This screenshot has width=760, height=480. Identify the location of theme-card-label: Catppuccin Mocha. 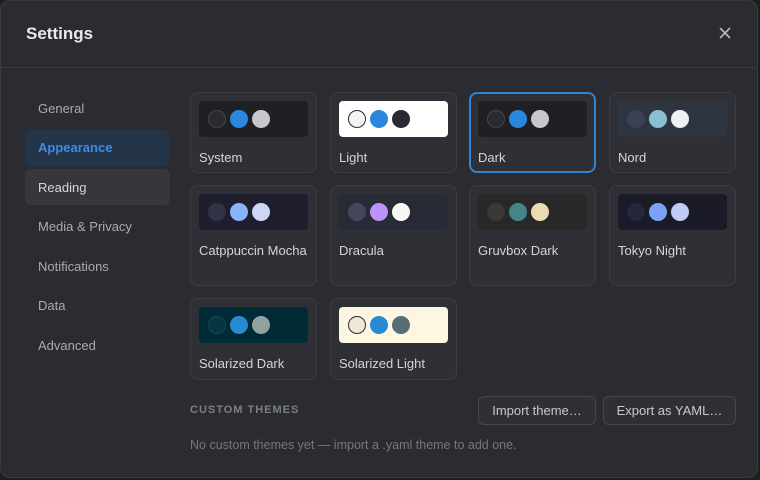
(253, 250).